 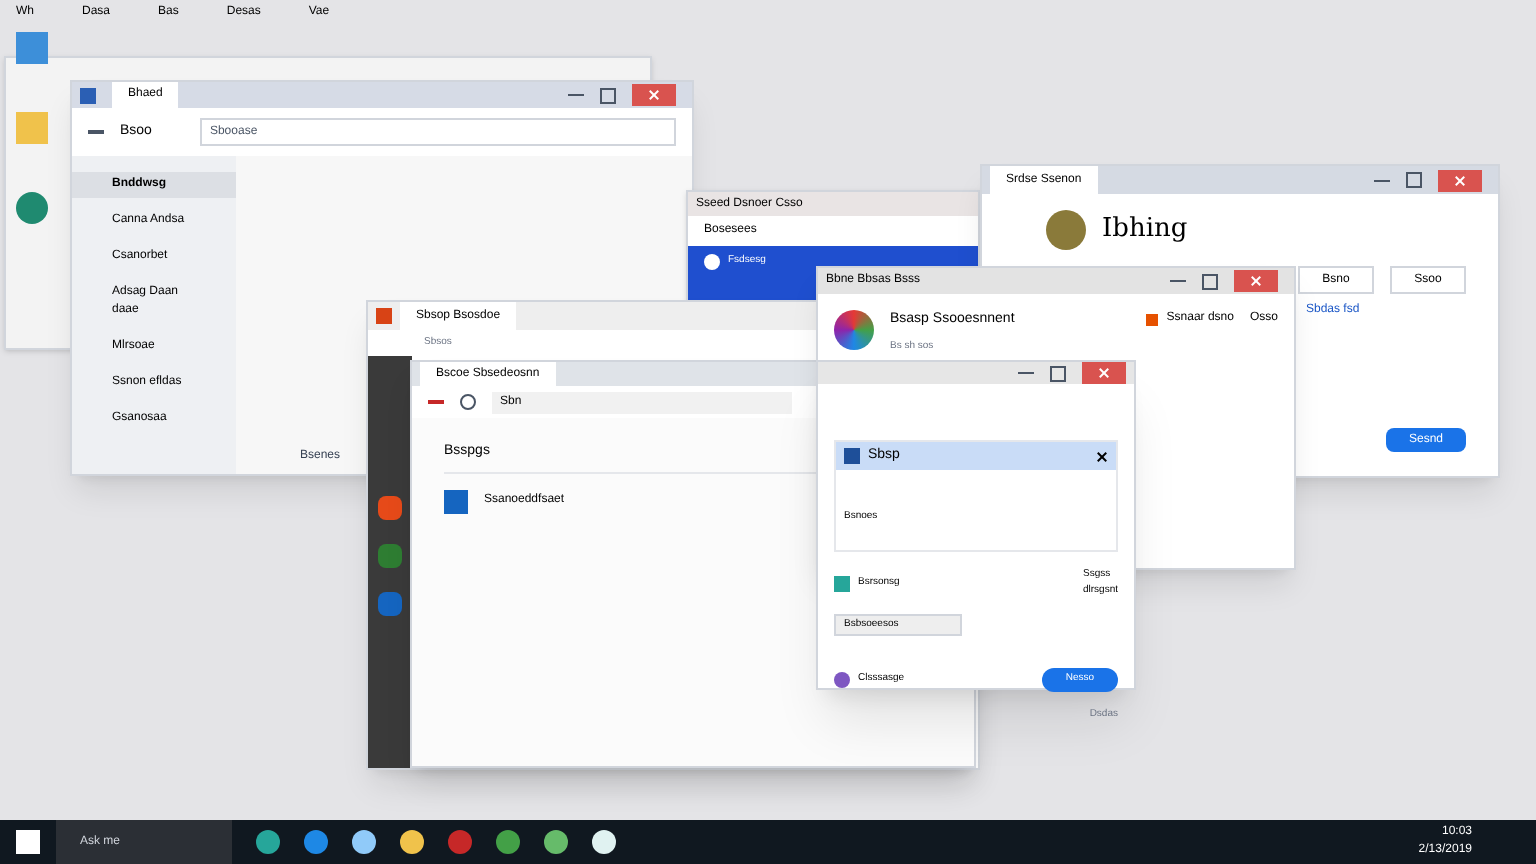 What do you see at coordinates (1102, 456) in the screenshot?
I see `close-icon` at bounding box center [1102, 456].